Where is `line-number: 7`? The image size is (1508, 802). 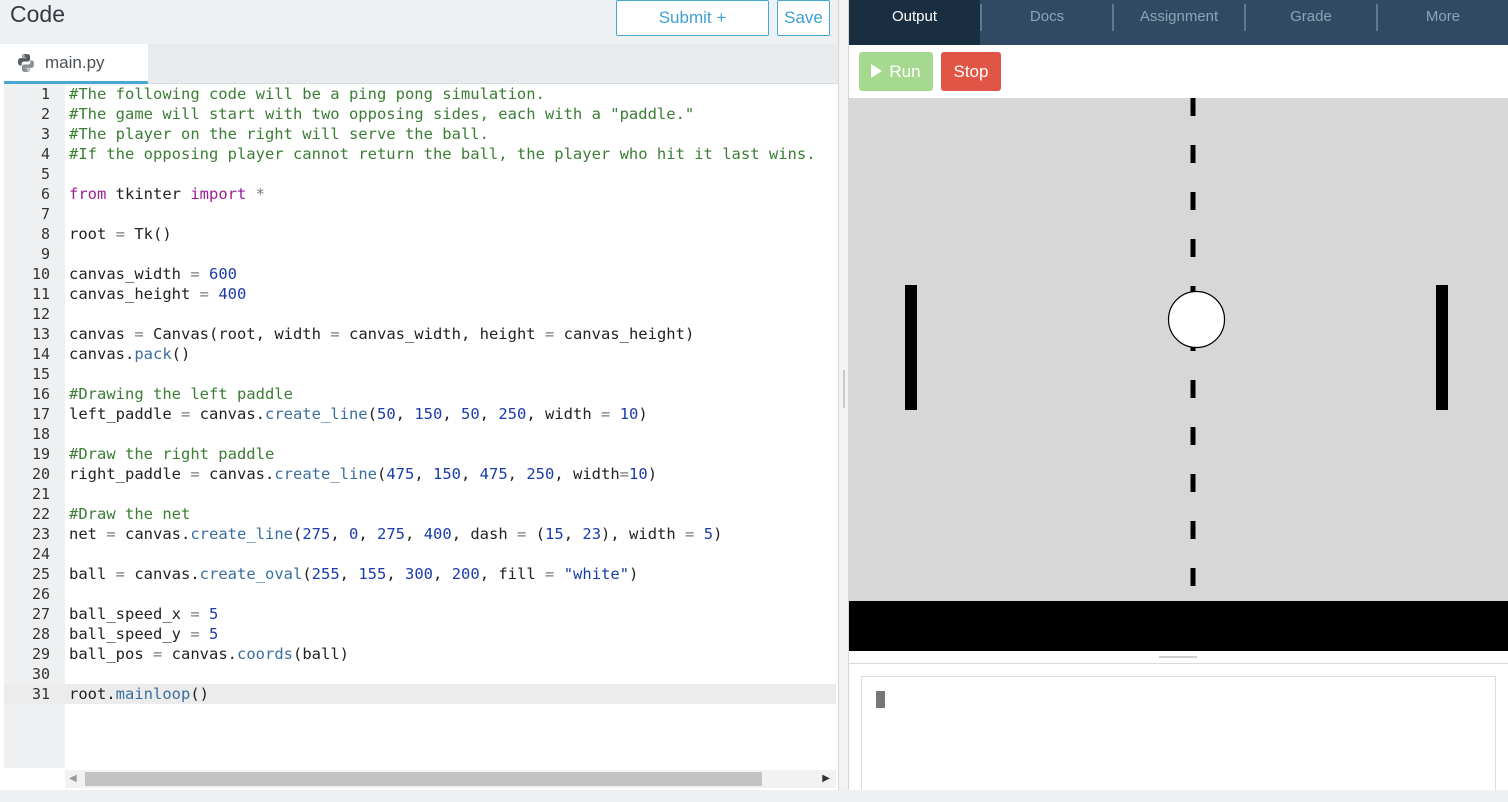
line-number: 7 is located at coordinates (45, 214).